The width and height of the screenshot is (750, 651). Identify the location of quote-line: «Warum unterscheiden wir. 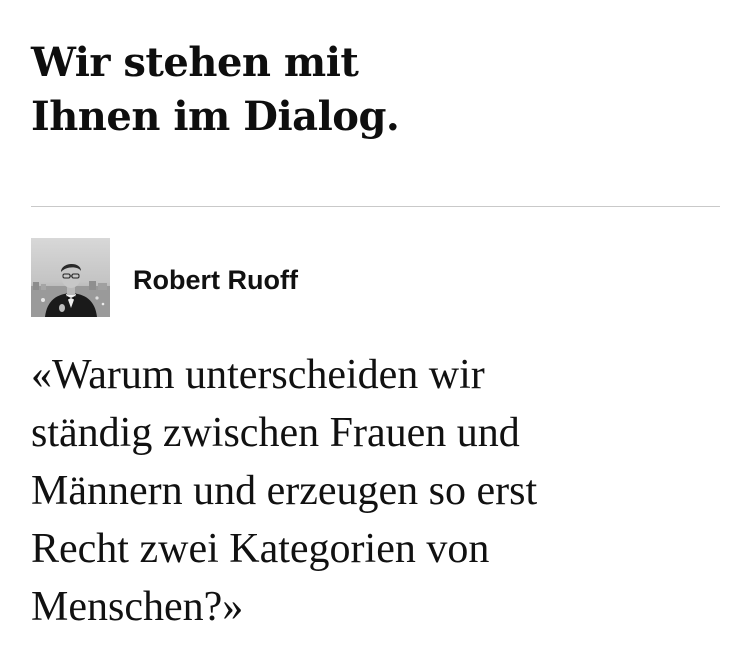
(258, 375).